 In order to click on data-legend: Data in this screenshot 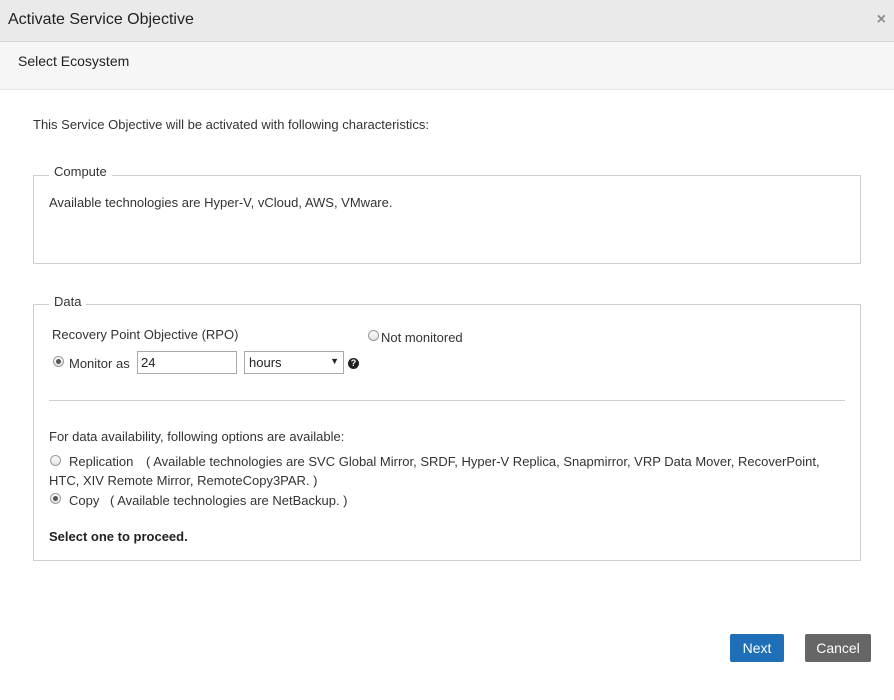, I will do `click(68, 301)`.